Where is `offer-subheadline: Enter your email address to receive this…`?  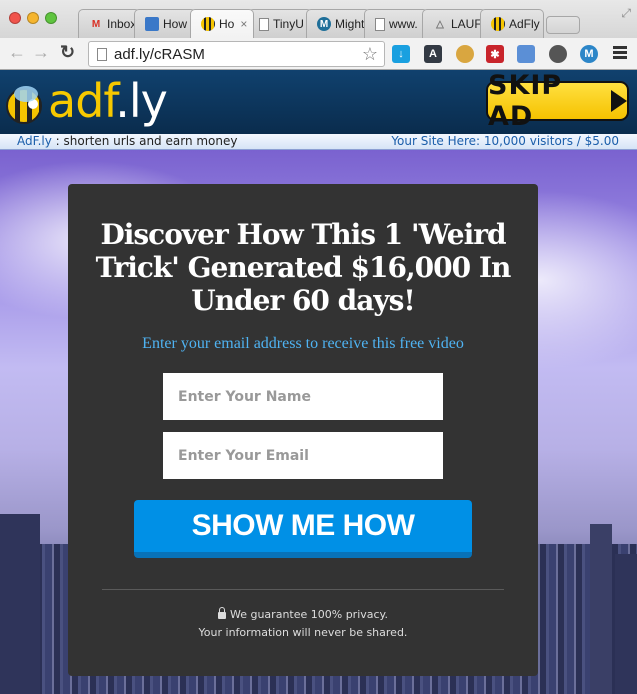 offer-subheadline: Enter your email address to receive this… is located at coordinates (303, 343).